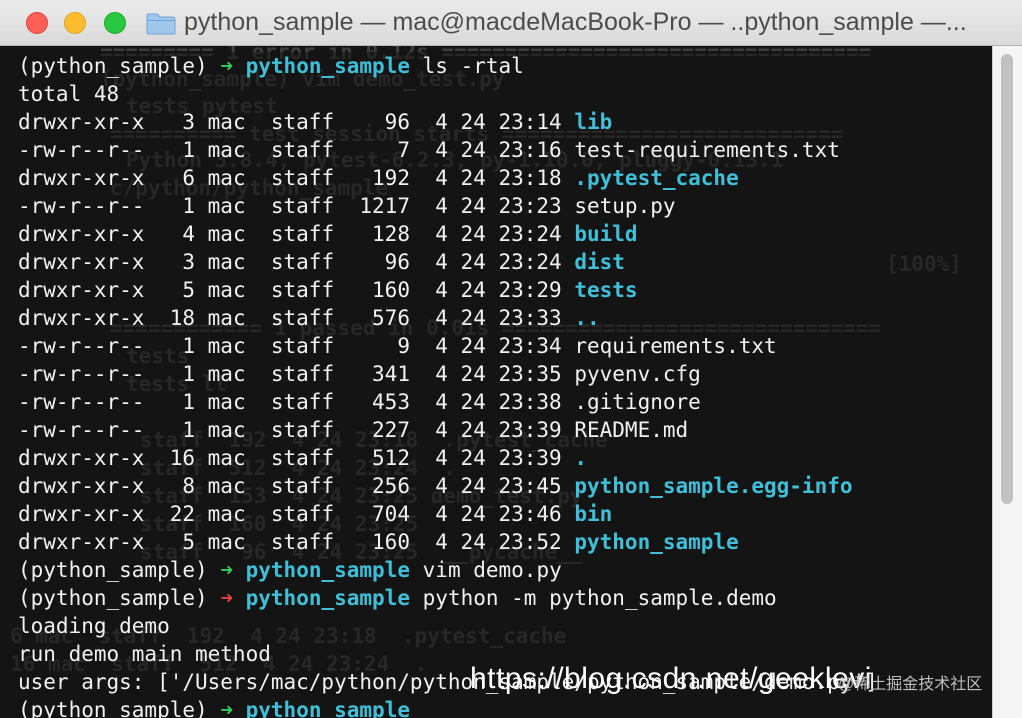 Image resolution: width=1022 pixels, height=718 pixels. Describe the element at coordinates (523, 290) in the screenshot. I see `file-time: 23:29` at that location.